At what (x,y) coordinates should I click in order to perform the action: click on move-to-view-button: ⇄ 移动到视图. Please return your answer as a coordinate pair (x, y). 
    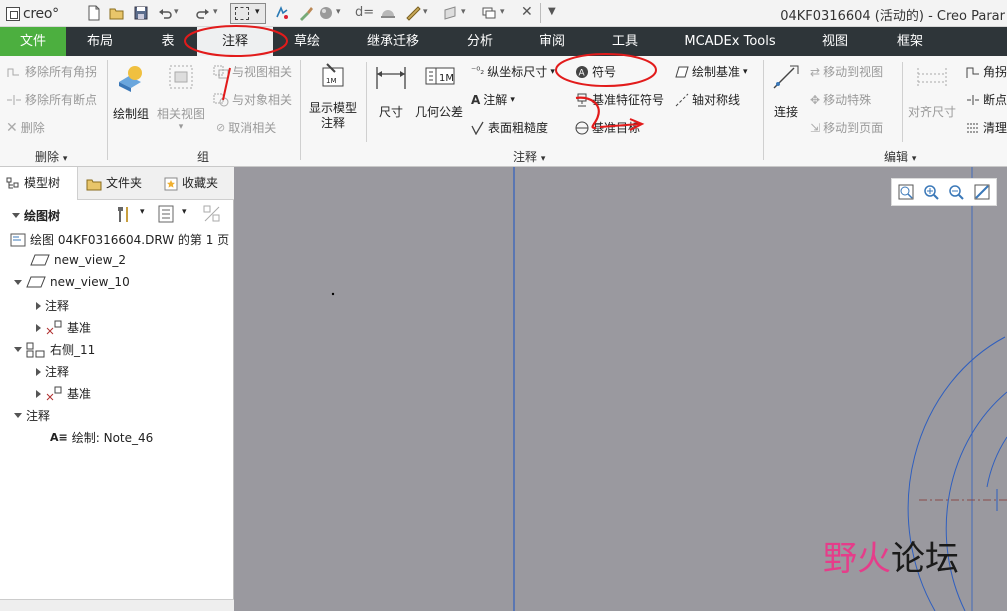
    Looking at the image, I should click on (846, 71).